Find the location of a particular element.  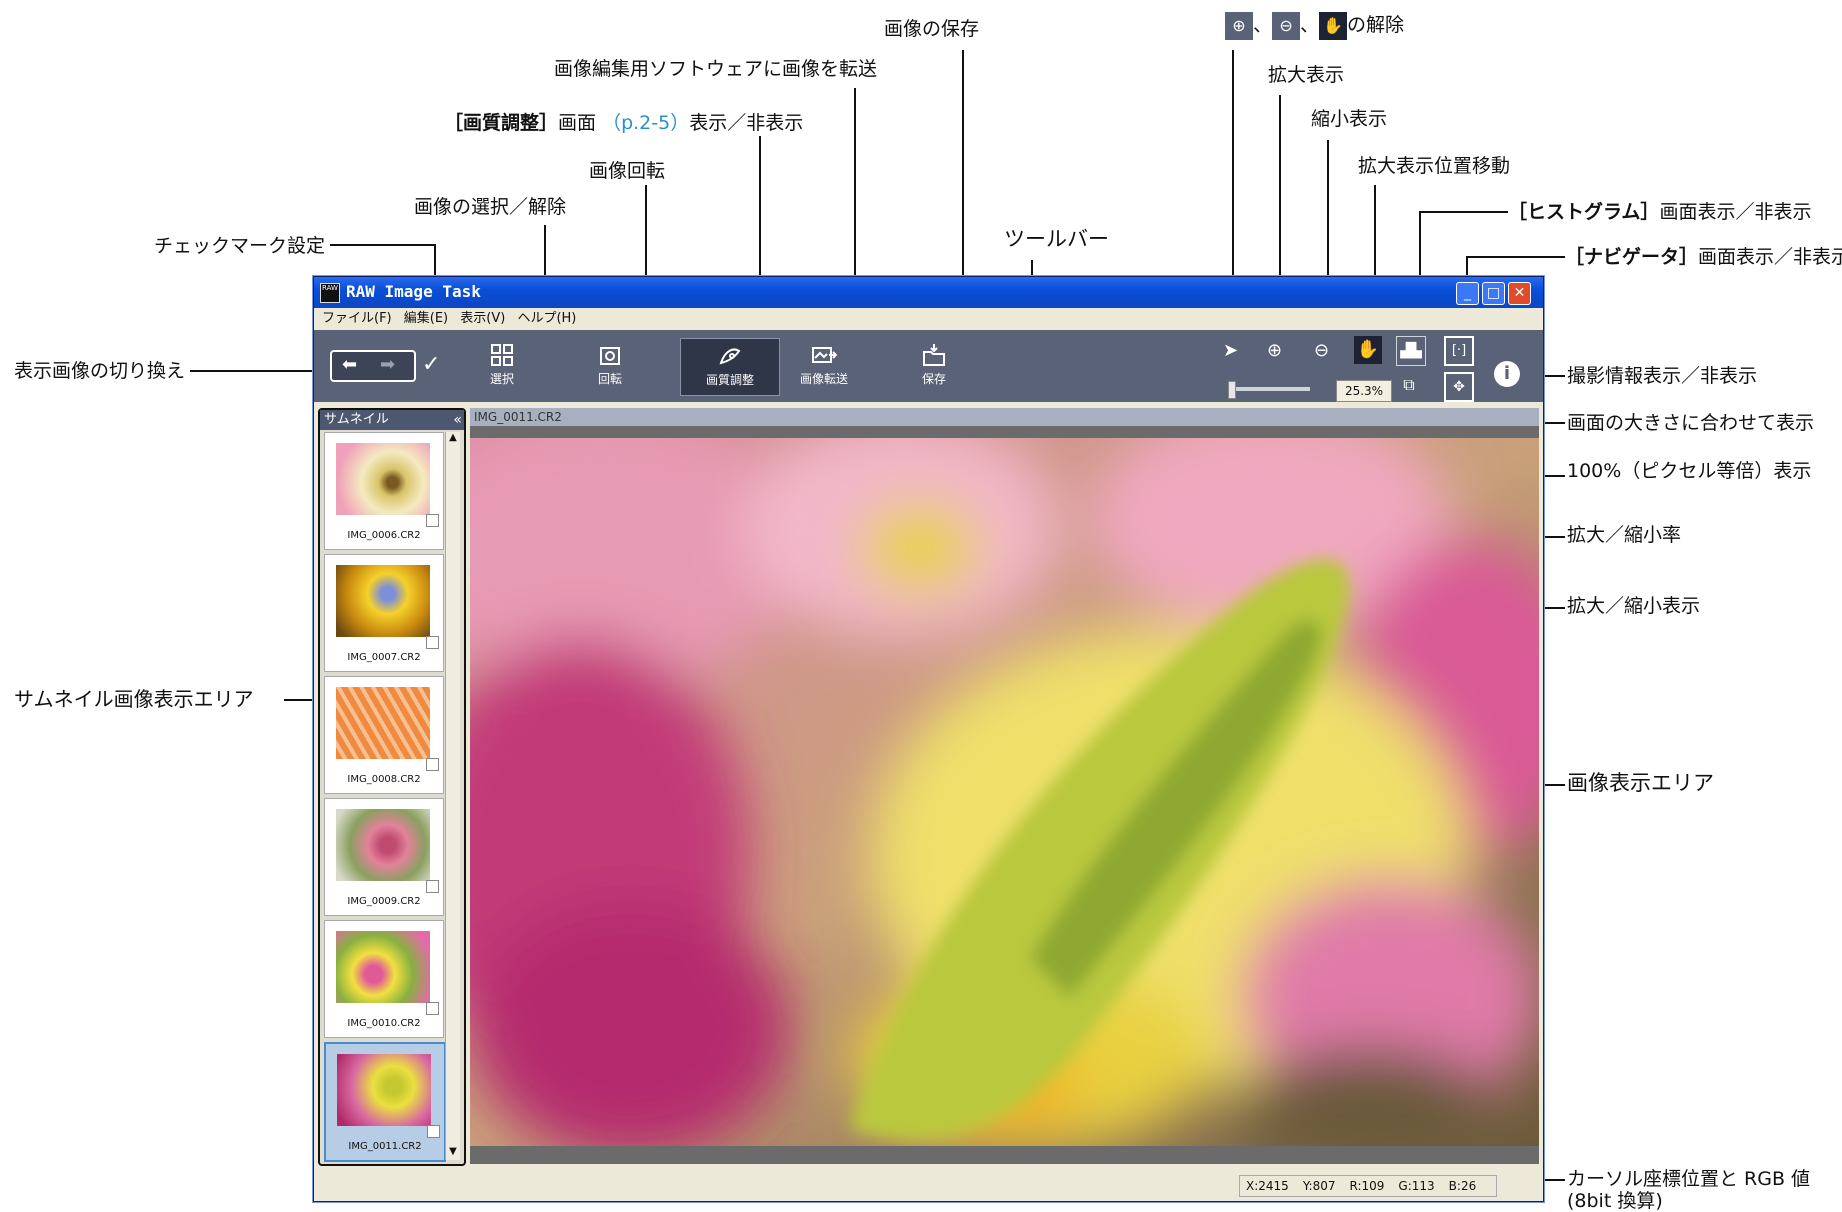

collapse-icon: « is located at coordinates (457, 420).